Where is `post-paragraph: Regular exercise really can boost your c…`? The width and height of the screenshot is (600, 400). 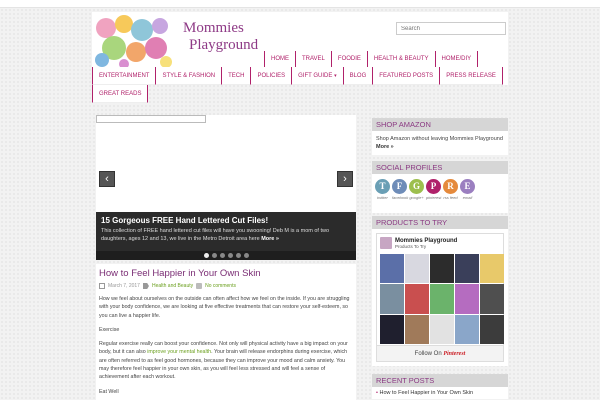
post-paragraph: Regular exercise really can boost your c… is located at coordinates (226, 360).